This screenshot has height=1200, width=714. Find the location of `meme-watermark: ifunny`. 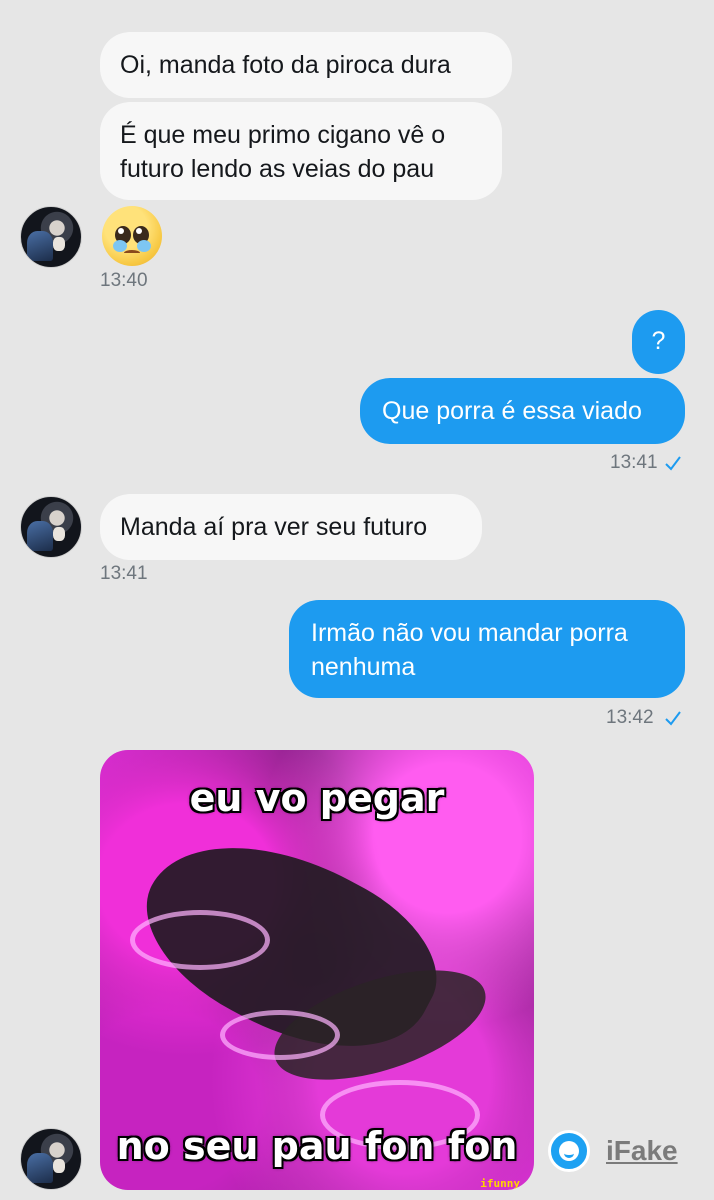

meme-watermark: ifunny is located at coordinates (500, 1183).